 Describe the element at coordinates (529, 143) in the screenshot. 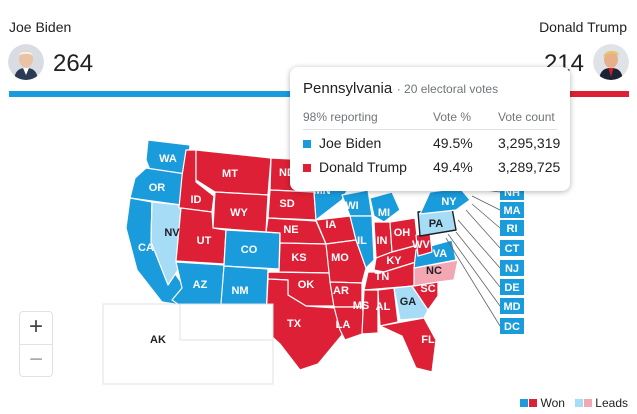

I see `tooltip-biden-count: 3,295,319` at that location.